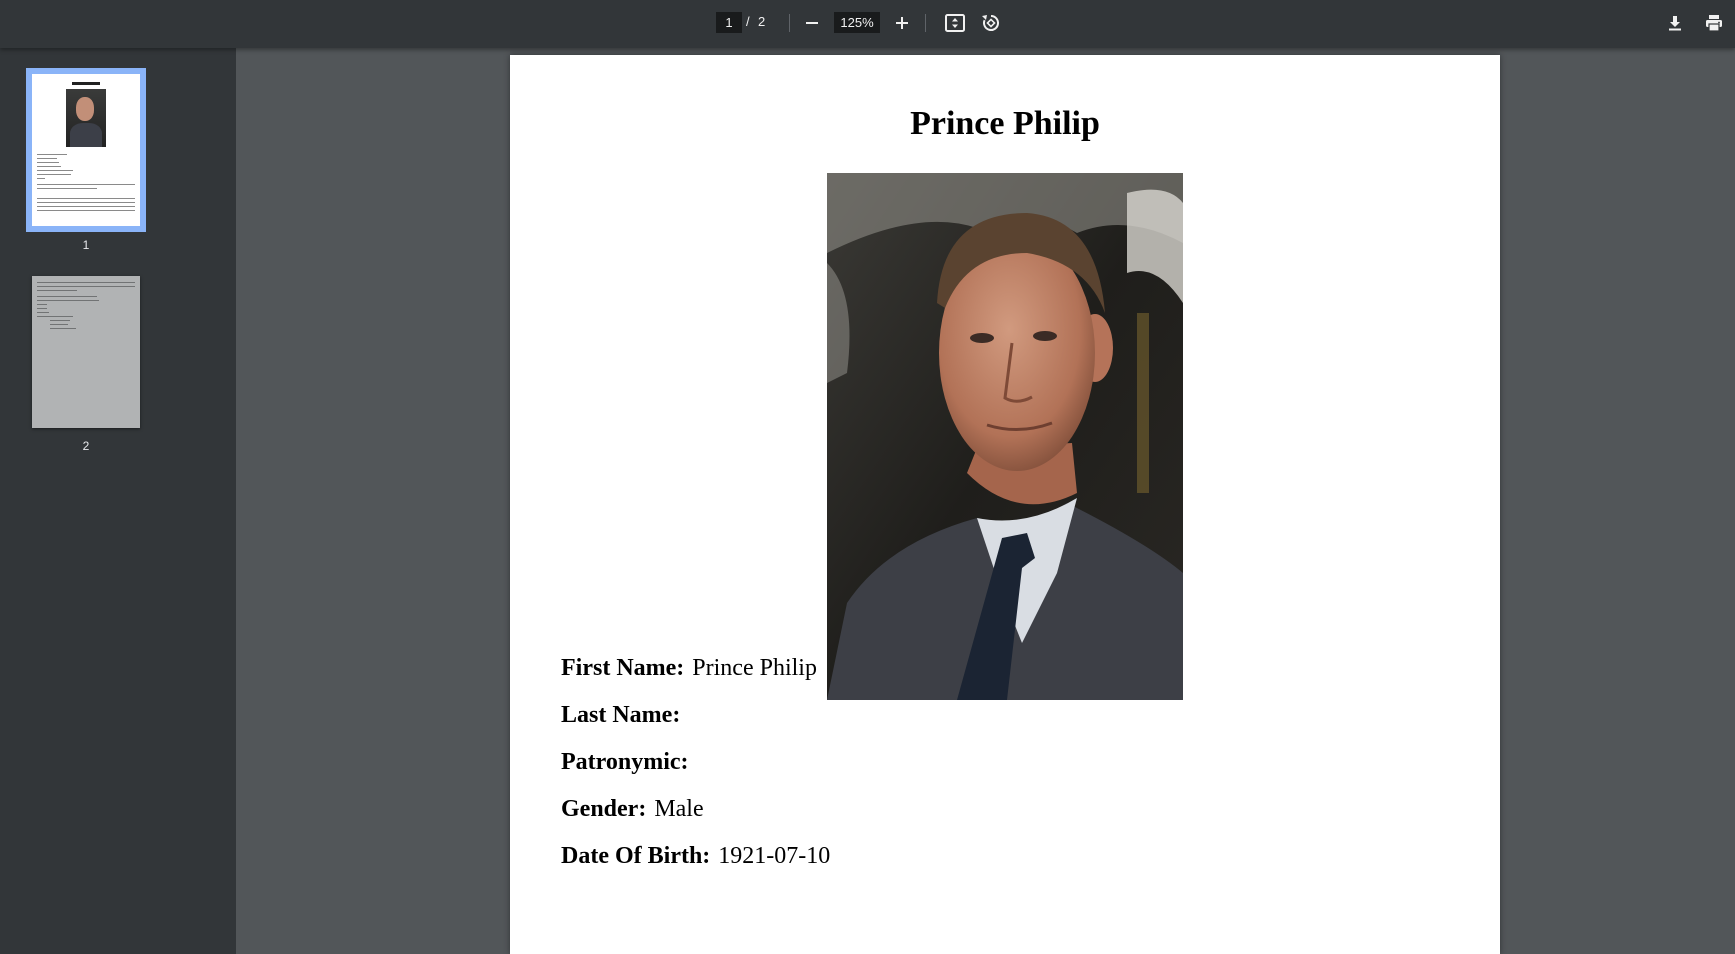 The image size is (1735, 954). I want to click on page-number-input, so click(729, 22).